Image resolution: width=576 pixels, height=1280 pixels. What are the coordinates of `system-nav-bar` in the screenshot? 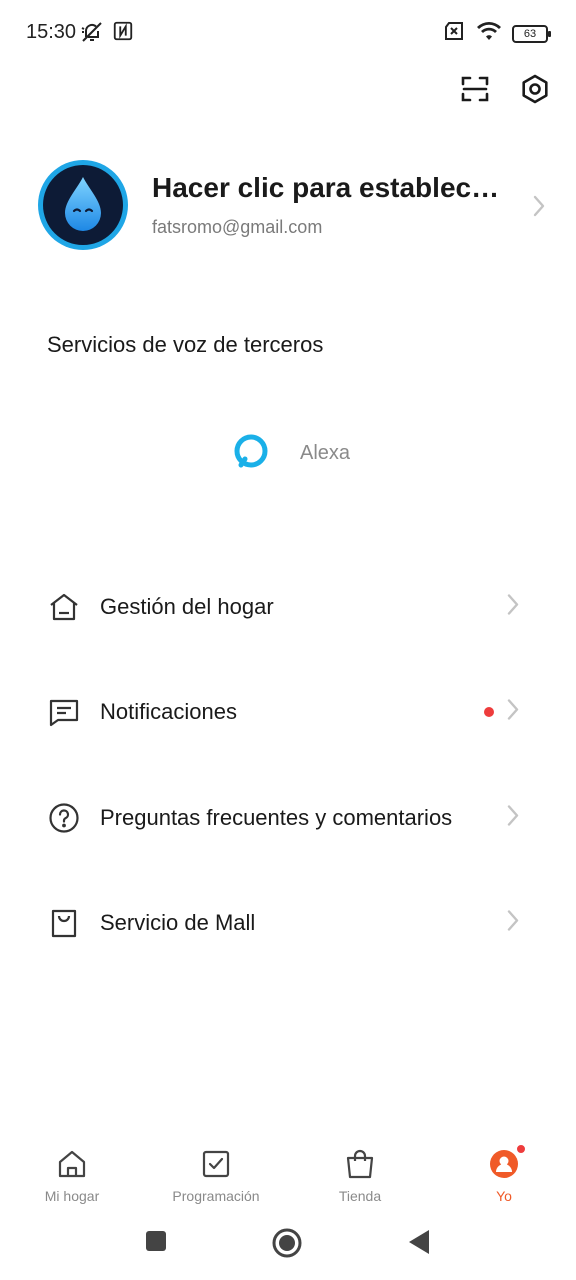 It's located at (288, 1246).